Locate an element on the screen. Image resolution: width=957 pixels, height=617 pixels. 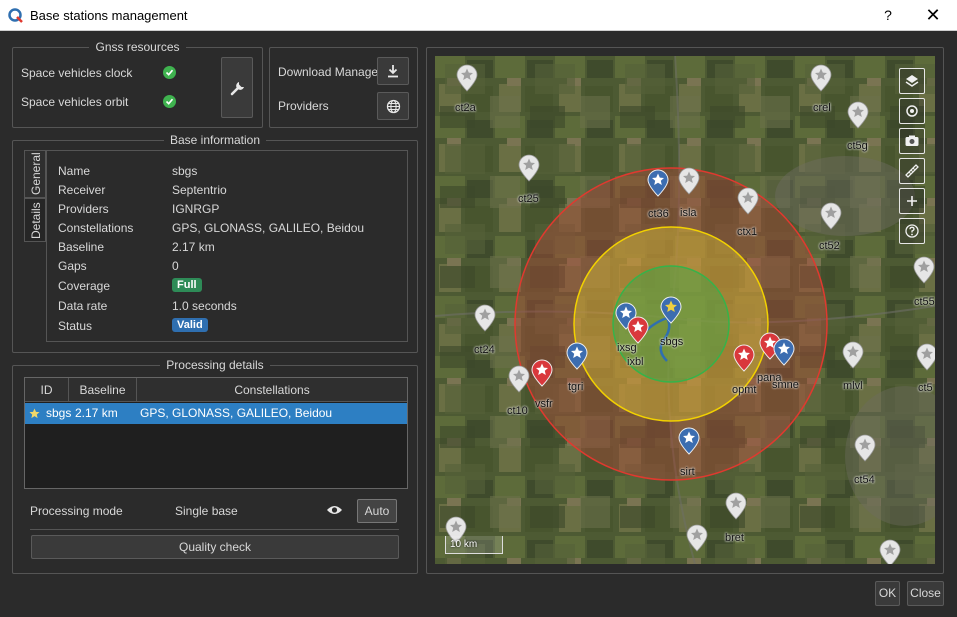
providers-button is located at coordinates (393, 106).